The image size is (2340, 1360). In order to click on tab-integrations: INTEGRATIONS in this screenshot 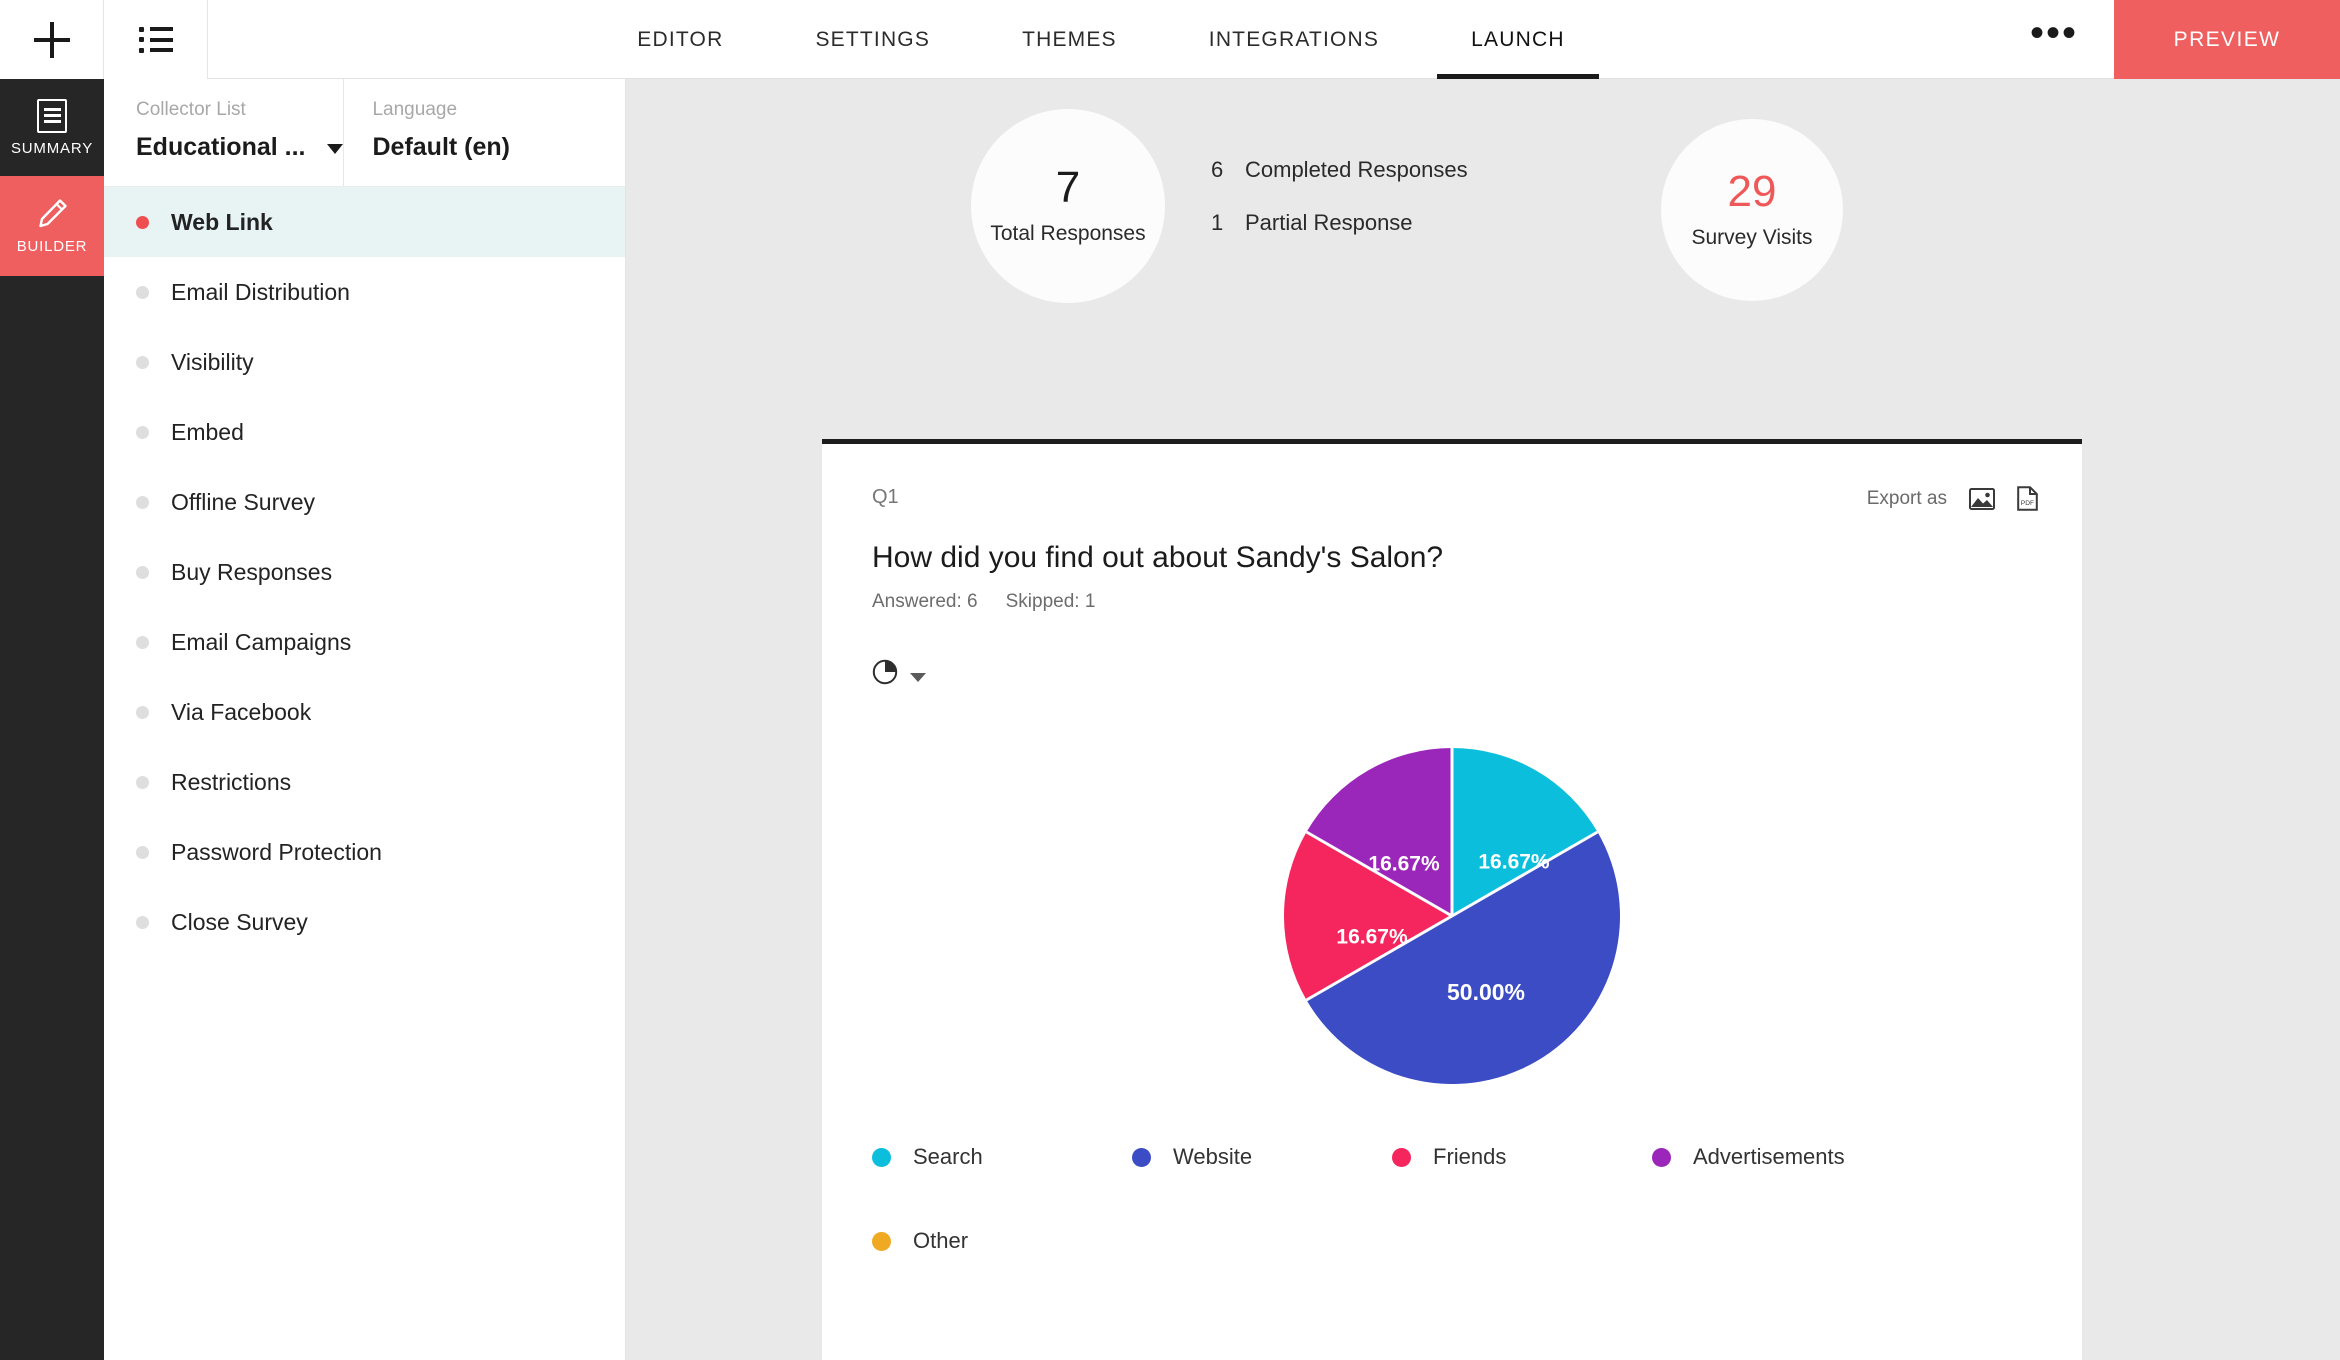, I will do `click(1294, 39)`.